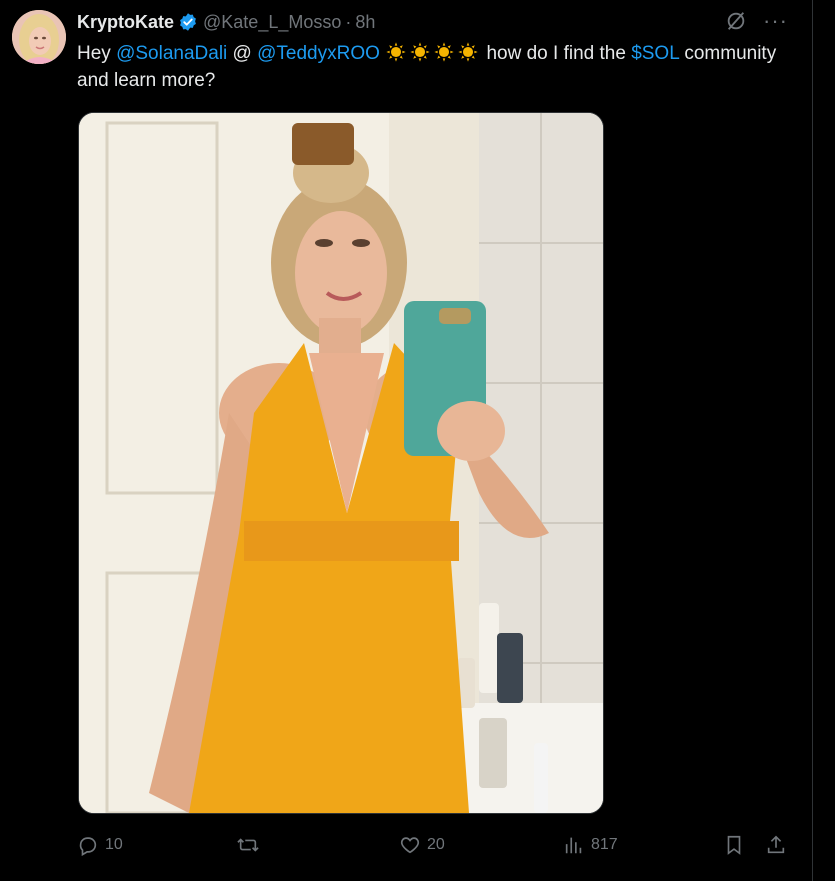  What do you see at coordinates (171, 53) in the screenshot?
I see `mention-link: @SolanaDali` at bounding box center [171, 53].